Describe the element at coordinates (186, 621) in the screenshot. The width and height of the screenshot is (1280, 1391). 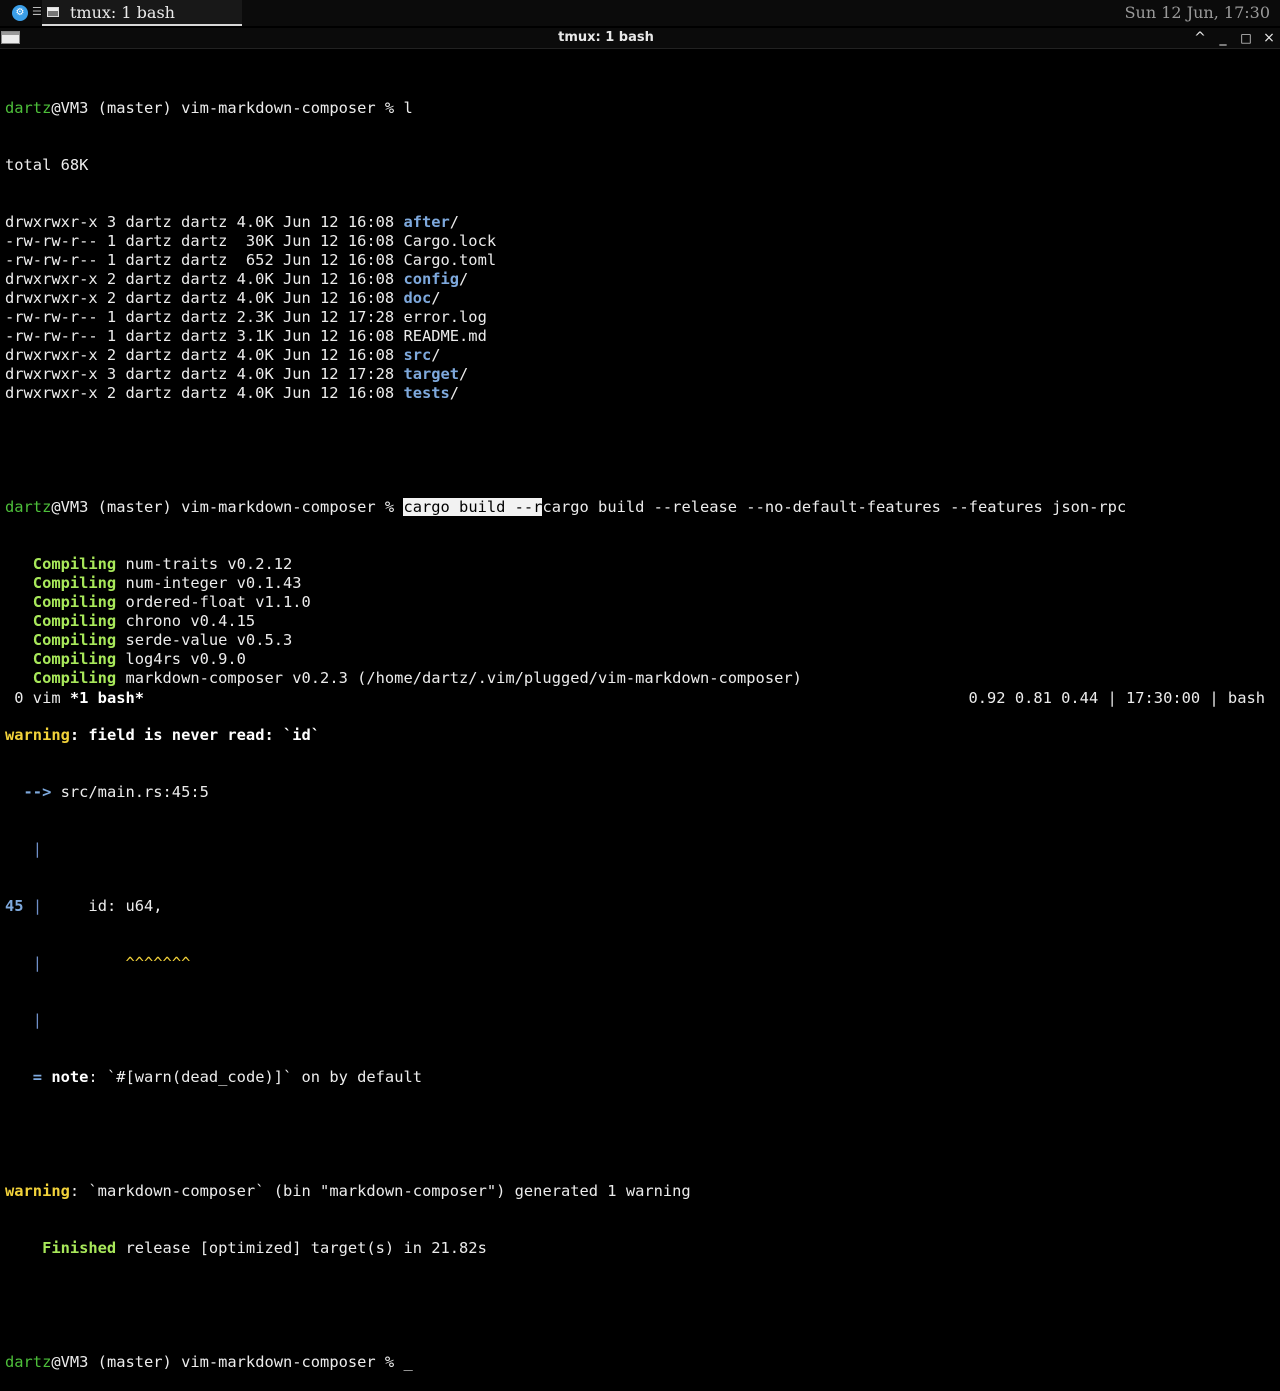
I see `compiling-crate: chrono v0.4.15` at that location.